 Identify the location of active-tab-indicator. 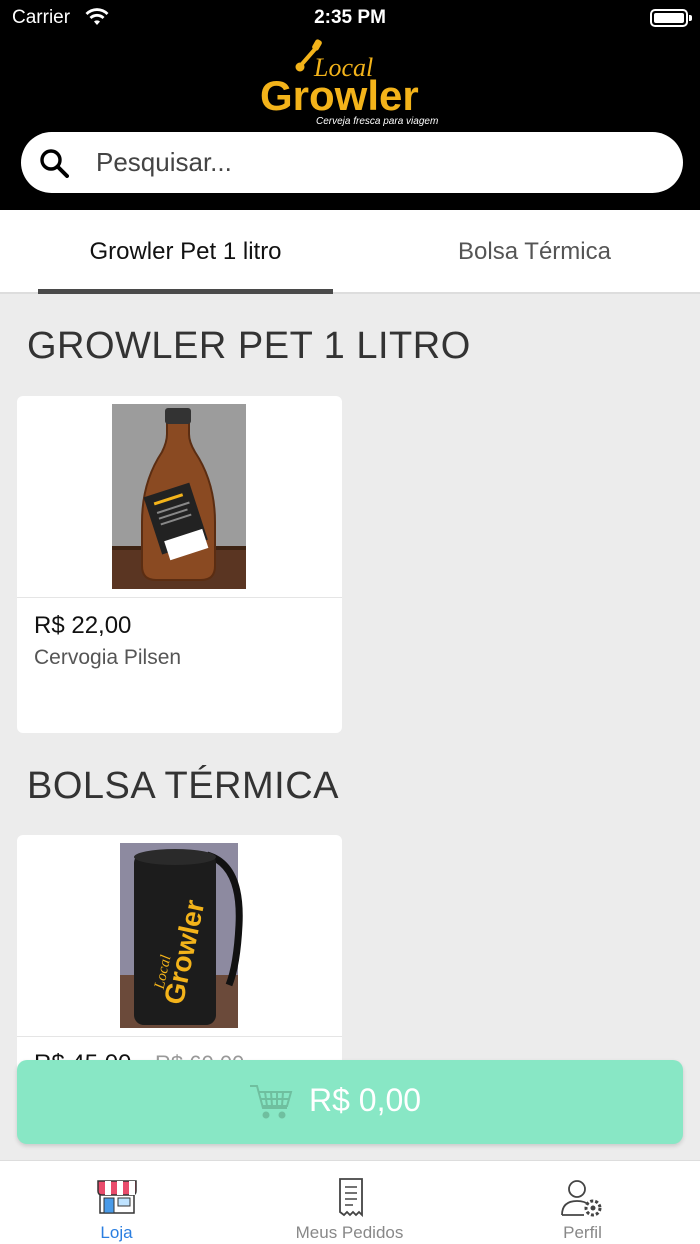
(185, 291).